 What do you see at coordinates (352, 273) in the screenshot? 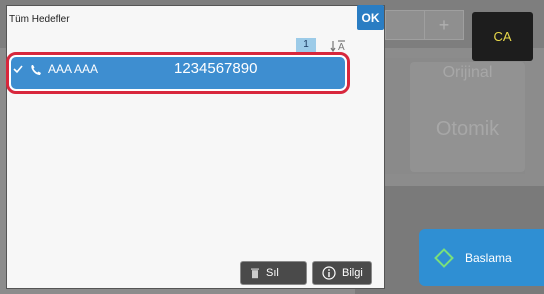
I see `info-label: Bilgi` at bounding box center [352, 273].